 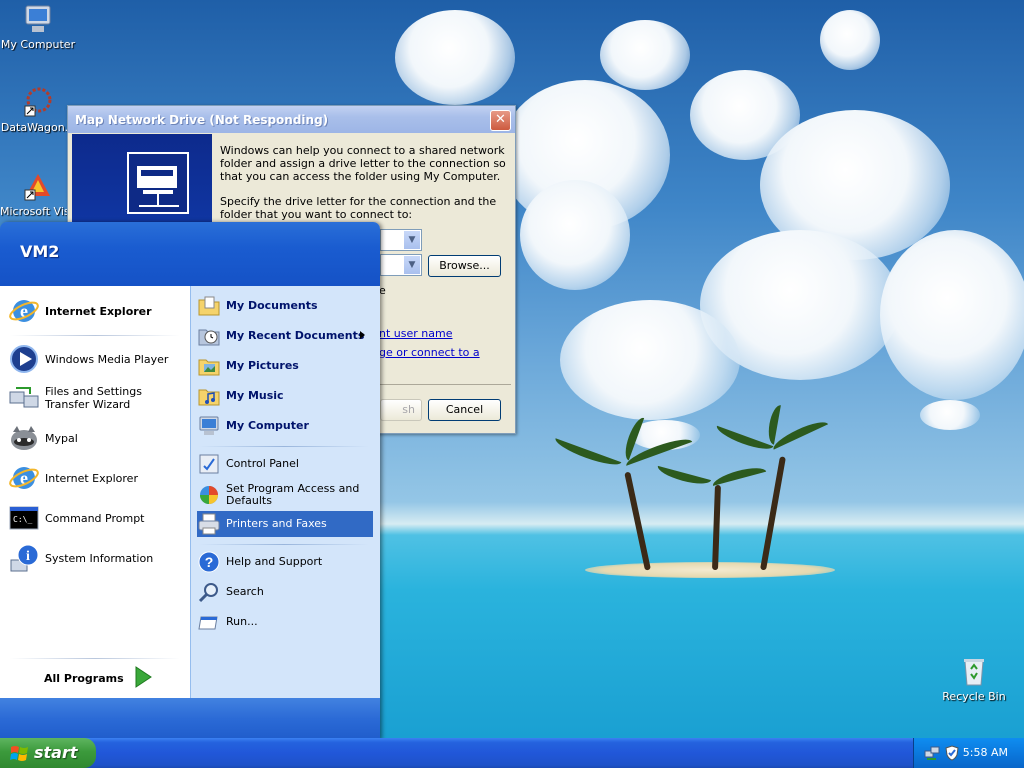 I want to click on menu-item-internet-explorer-pinned: e Internet Explorer, so click(x=80, y=311).